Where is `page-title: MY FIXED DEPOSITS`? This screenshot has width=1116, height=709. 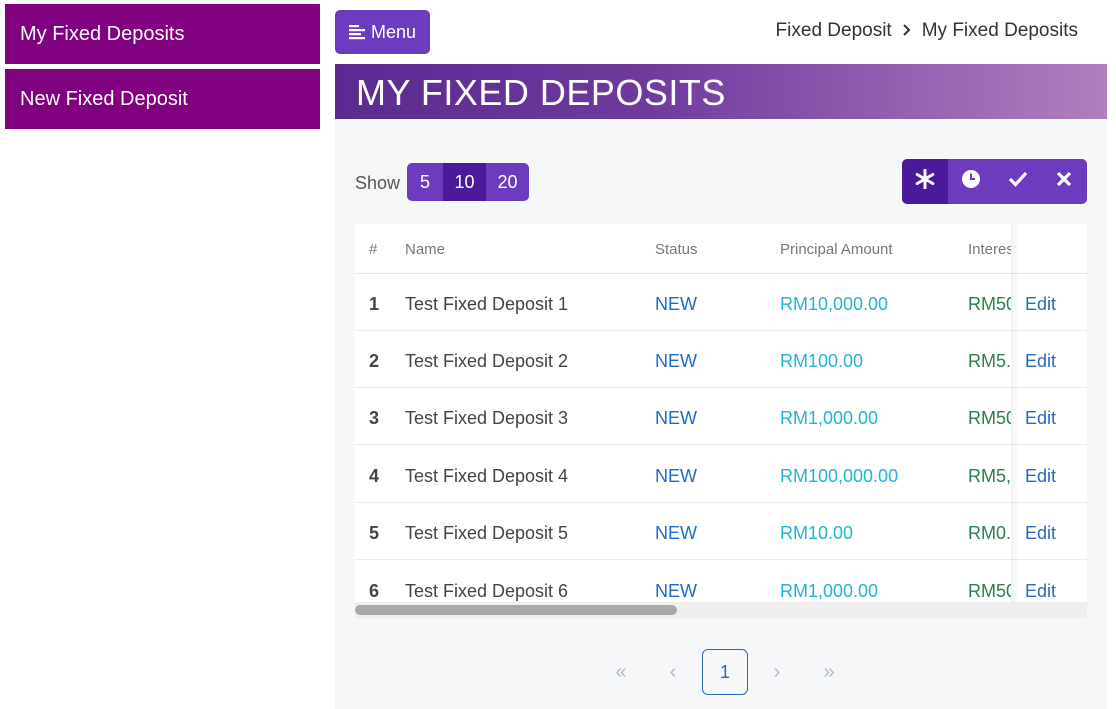
page-title: MY FIXED DEPOSITS is located at coordinates (541, 92).